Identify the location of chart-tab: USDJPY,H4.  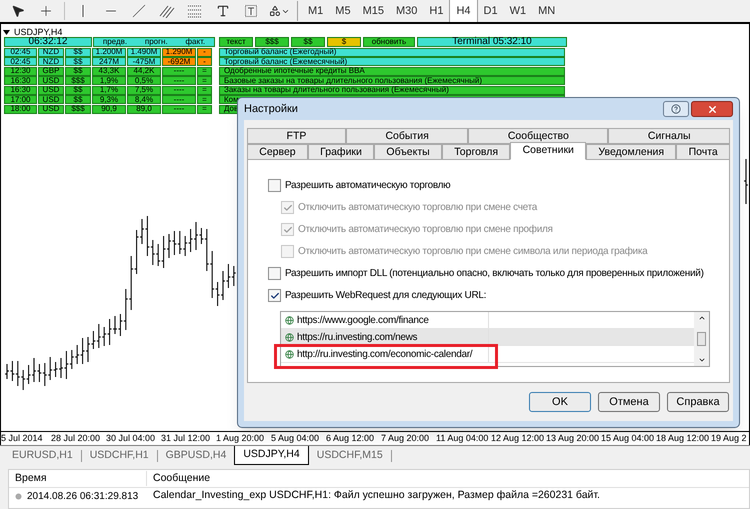
(271, 455).